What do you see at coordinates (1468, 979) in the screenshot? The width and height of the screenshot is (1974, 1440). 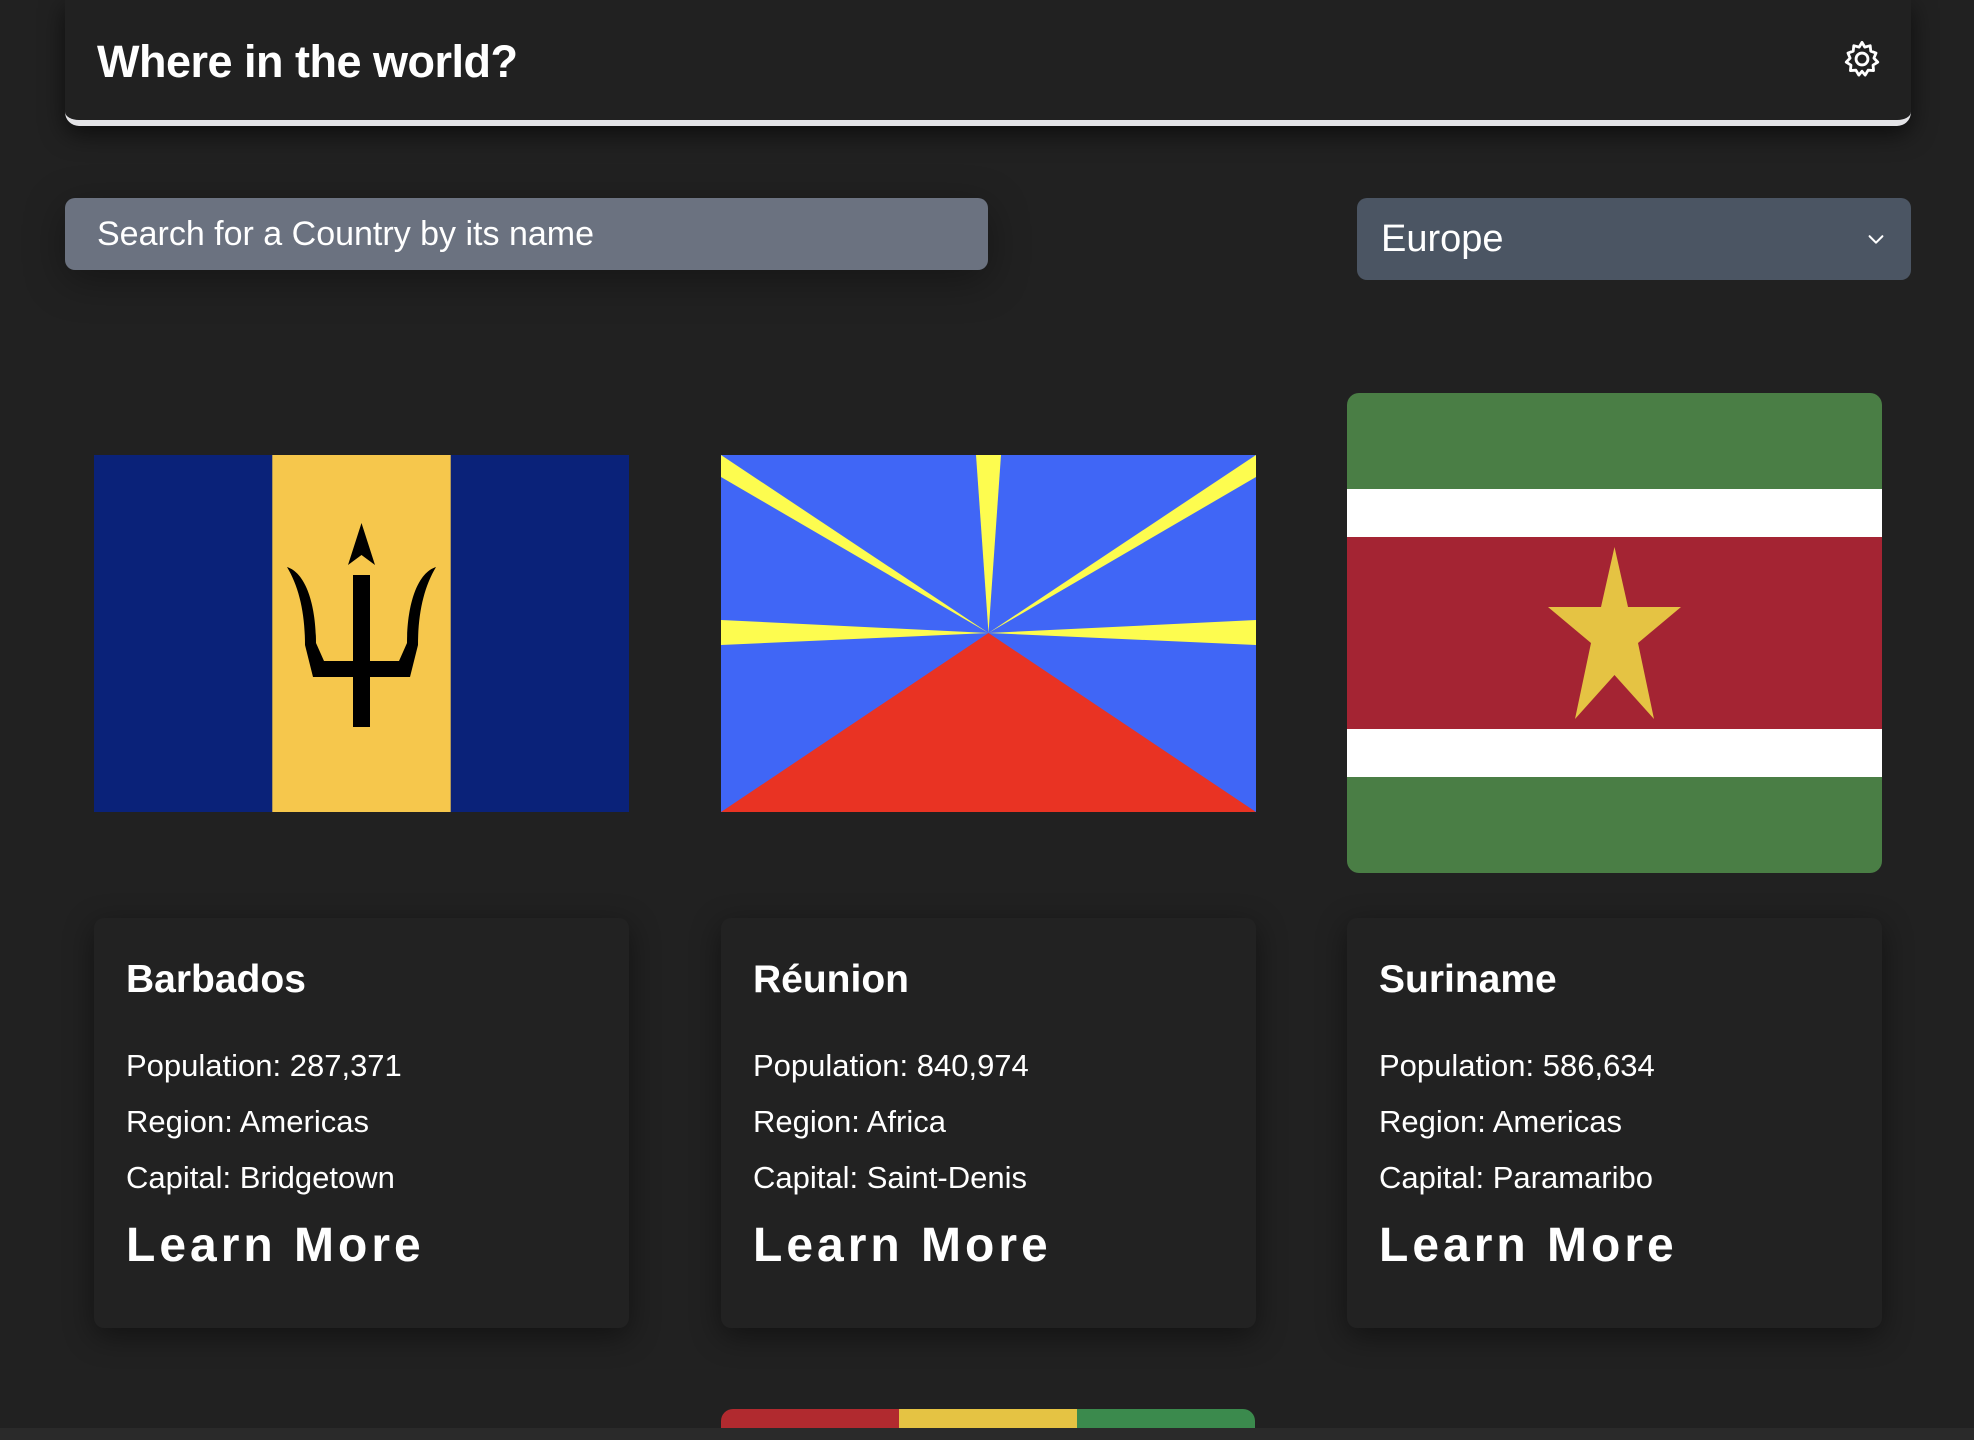 I see `country-name: Suriname` at bounding box center [1468, 979].